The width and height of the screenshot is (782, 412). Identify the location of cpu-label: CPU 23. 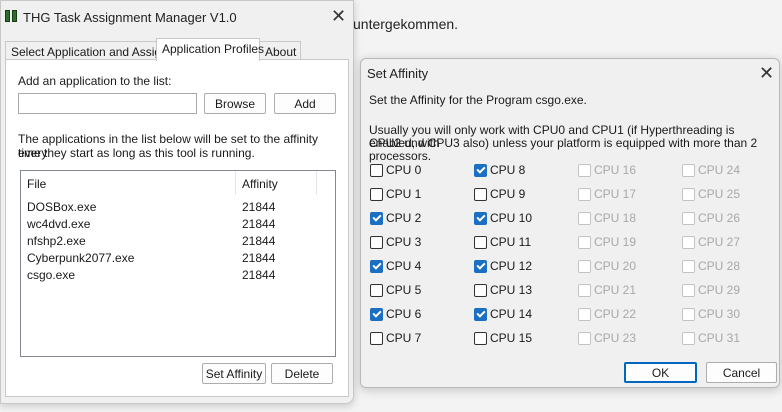
(615, 338).